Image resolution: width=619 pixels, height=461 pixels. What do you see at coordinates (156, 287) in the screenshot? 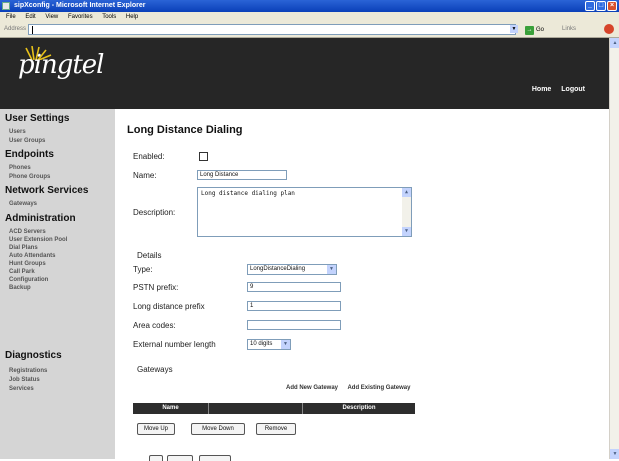
I see `pstn-prefix-label: PSTN prefix:` at bounding box center [156, 287].